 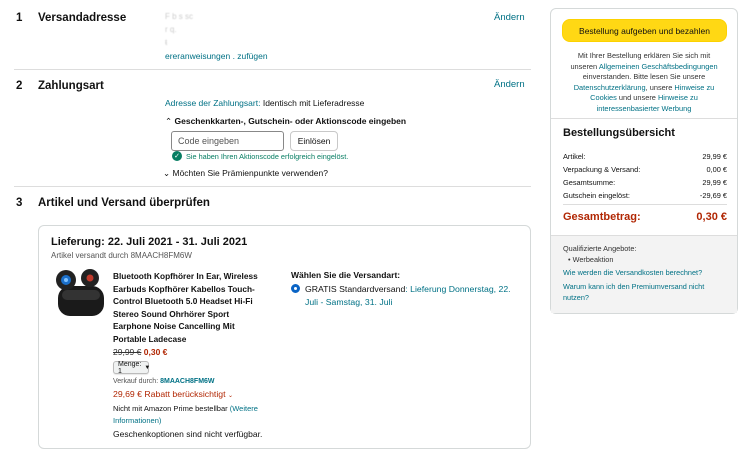 What do you see at coordinates (121, 255) in the screenshot?
I see `shipped-by: Artikel versandt durch 8MAACH8FM6W` at bounding box center [121, 255].